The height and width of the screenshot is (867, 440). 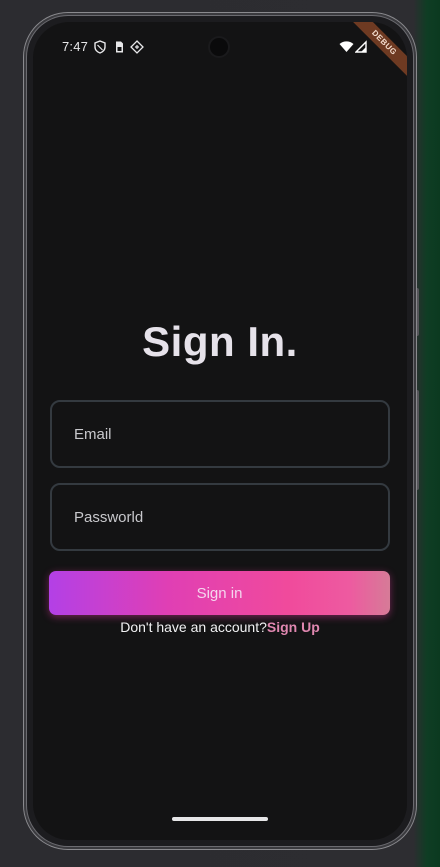 I want to click on password-field, so click(x=220, y=517).